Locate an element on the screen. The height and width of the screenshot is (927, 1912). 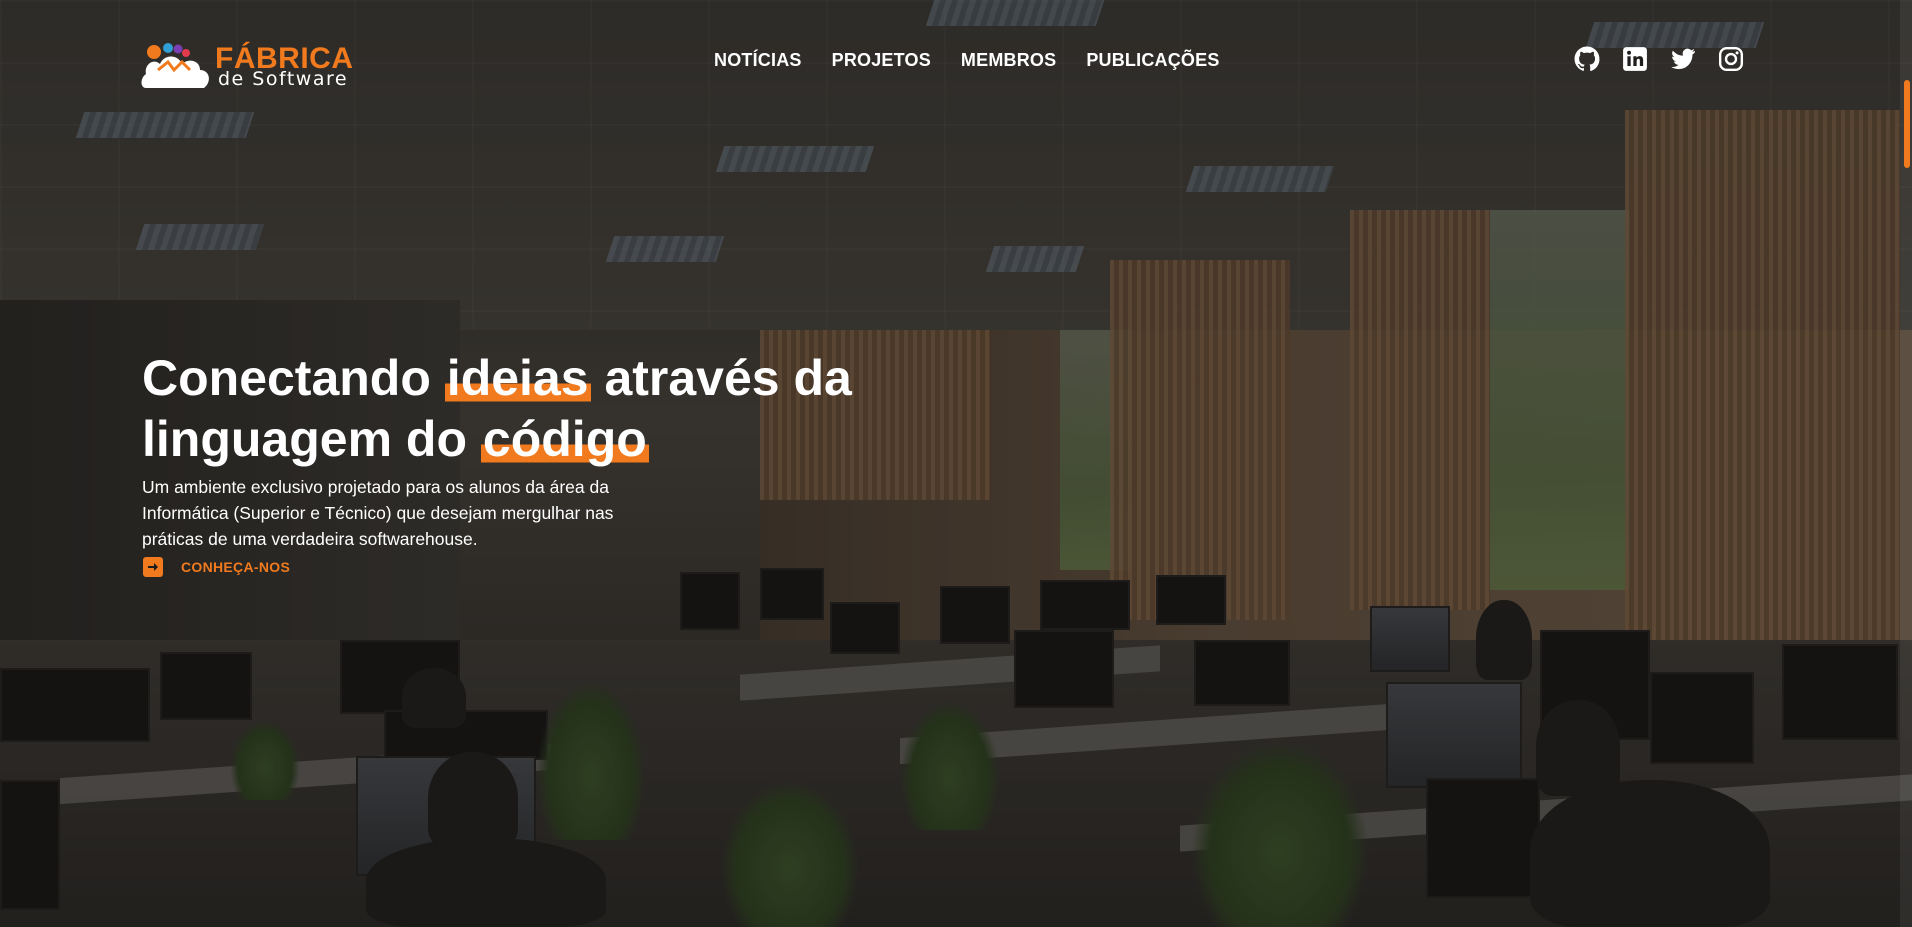
hero-title-part1: Conectando is located at coordinates (293, 378).